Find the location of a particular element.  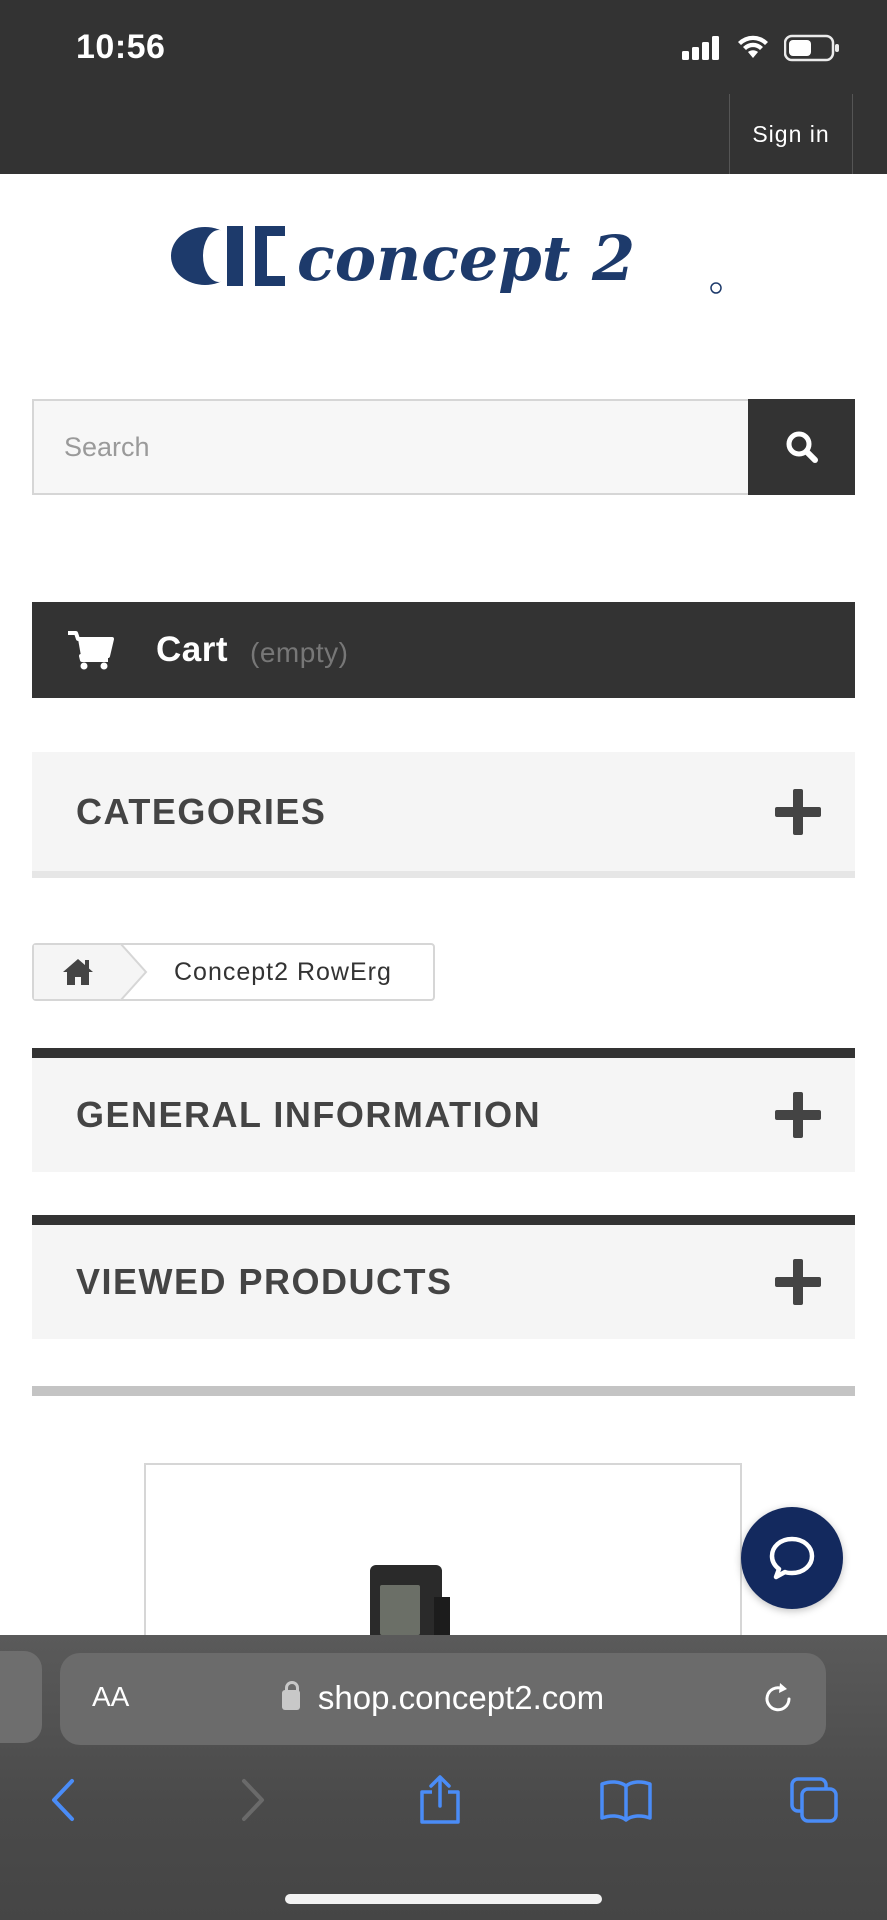

status-time: 10:56 is located at coordinates (121, 47).